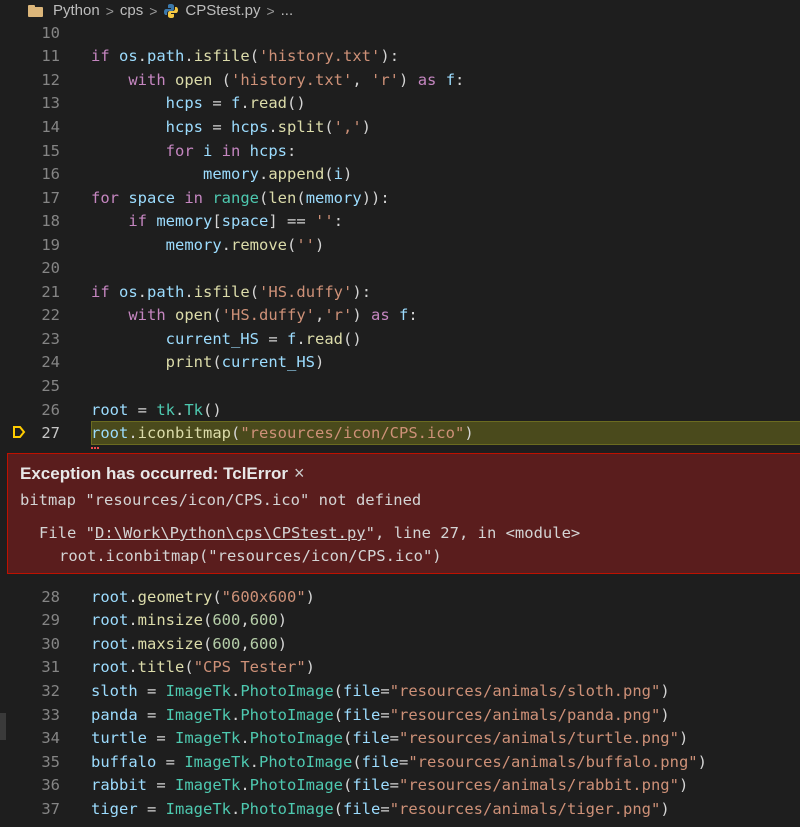 This screenshot has width=800, height=827. What do you see at coordinates (400, 33) in the screenshot?
I see `code-line: 10` at bounding box center [400, 33].